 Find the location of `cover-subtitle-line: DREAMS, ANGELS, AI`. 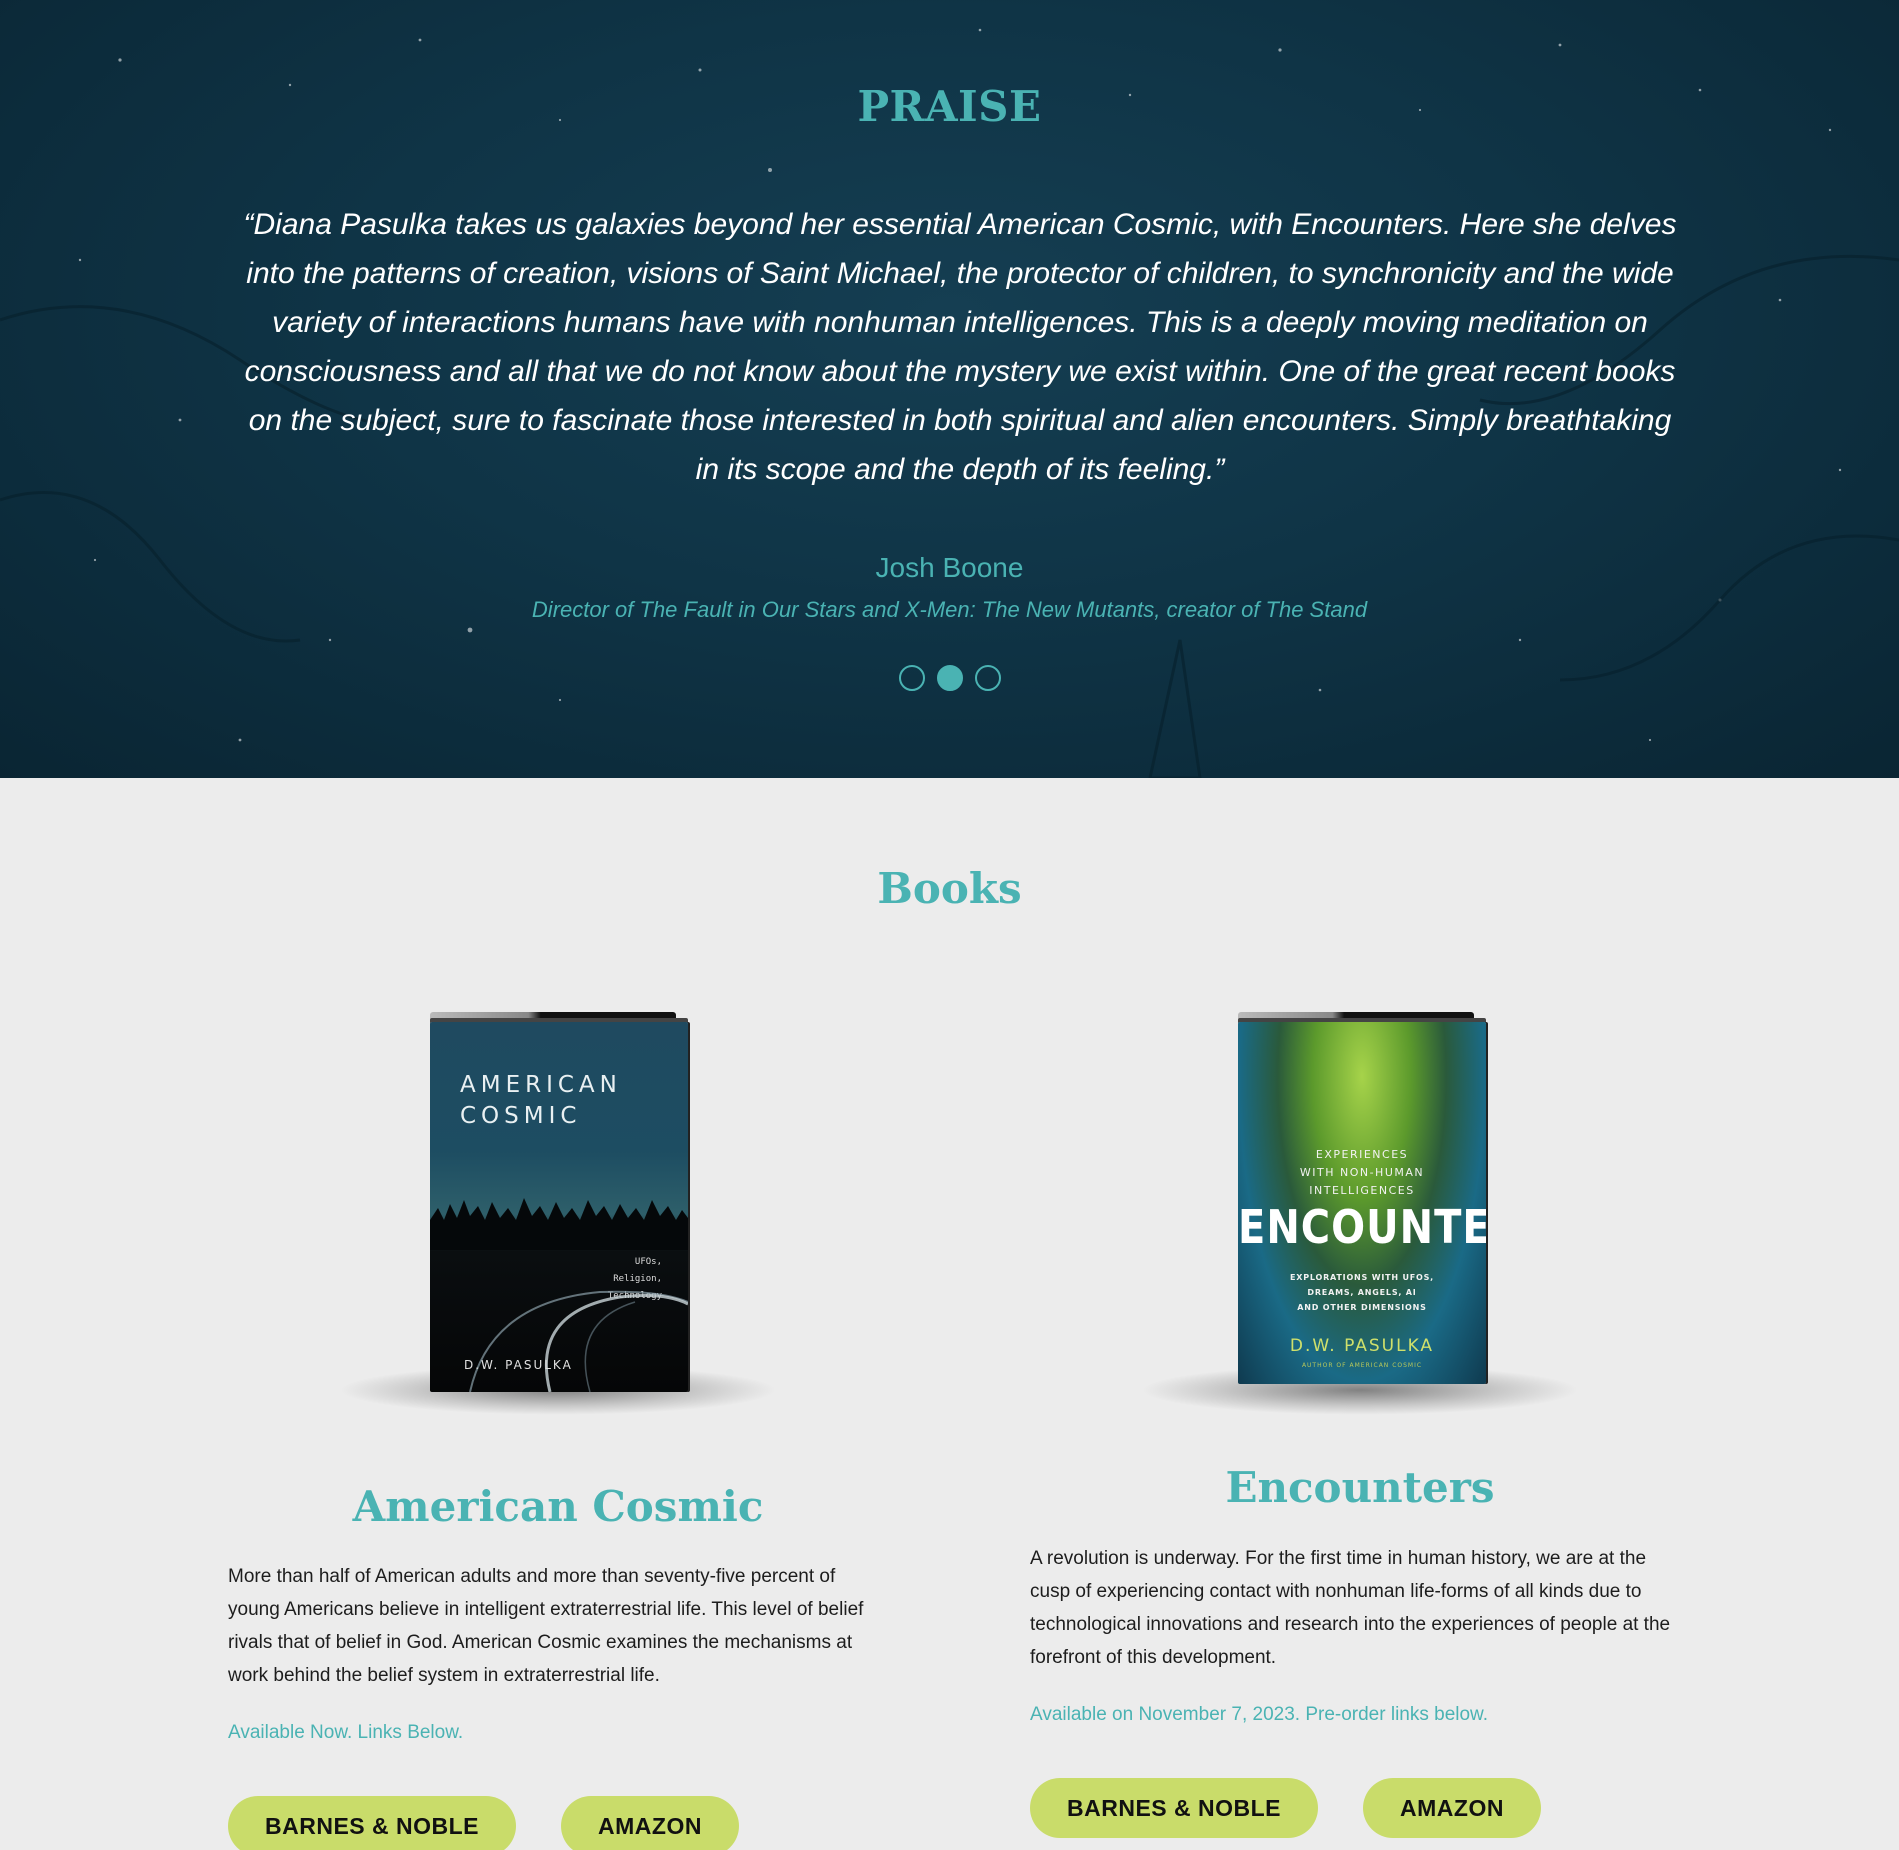

cover-subtitle-line: DREAMS, ANGELS, AI is located at coordinates (1362, 1292).